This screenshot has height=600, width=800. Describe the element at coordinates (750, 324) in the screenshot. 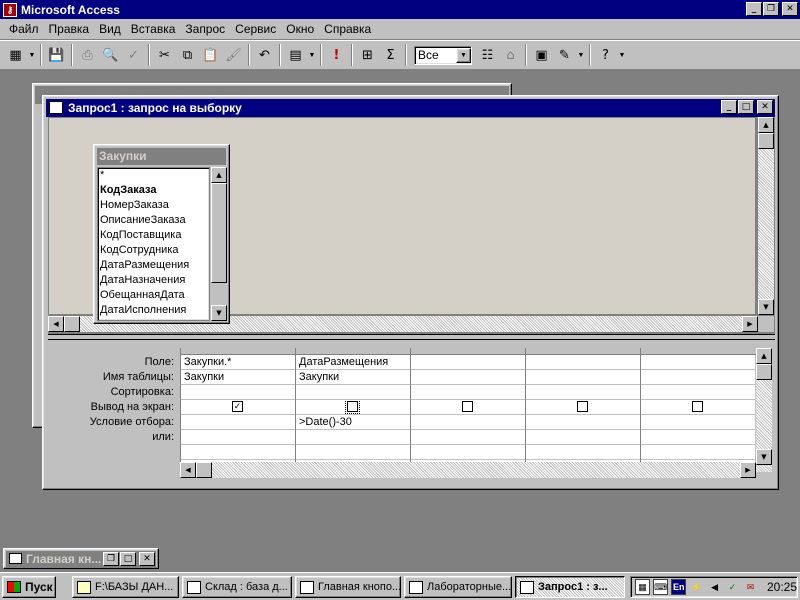

I see `scroll-right-icon: ▶` at that location.